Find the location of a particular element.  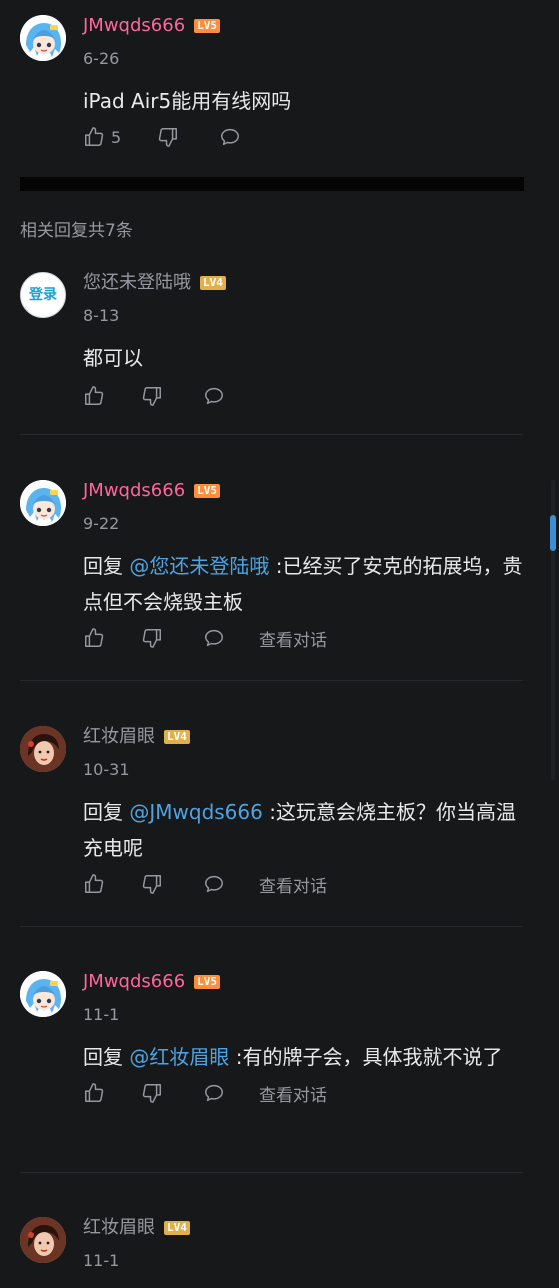

reply-text: 都可以 is located at coordinates (113, 358).